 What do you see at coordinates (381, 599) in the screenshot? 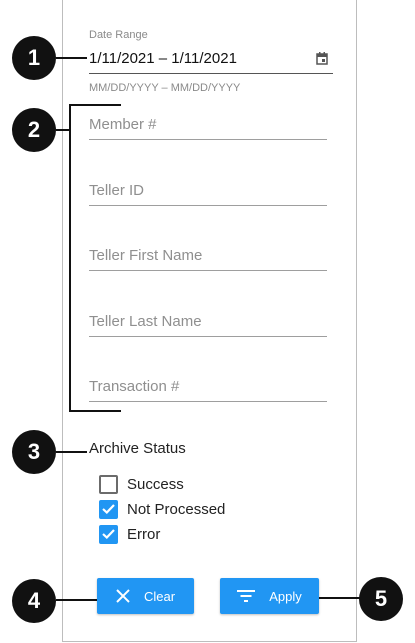
I see `callout-5: 5` at bounding box center [381, 599].